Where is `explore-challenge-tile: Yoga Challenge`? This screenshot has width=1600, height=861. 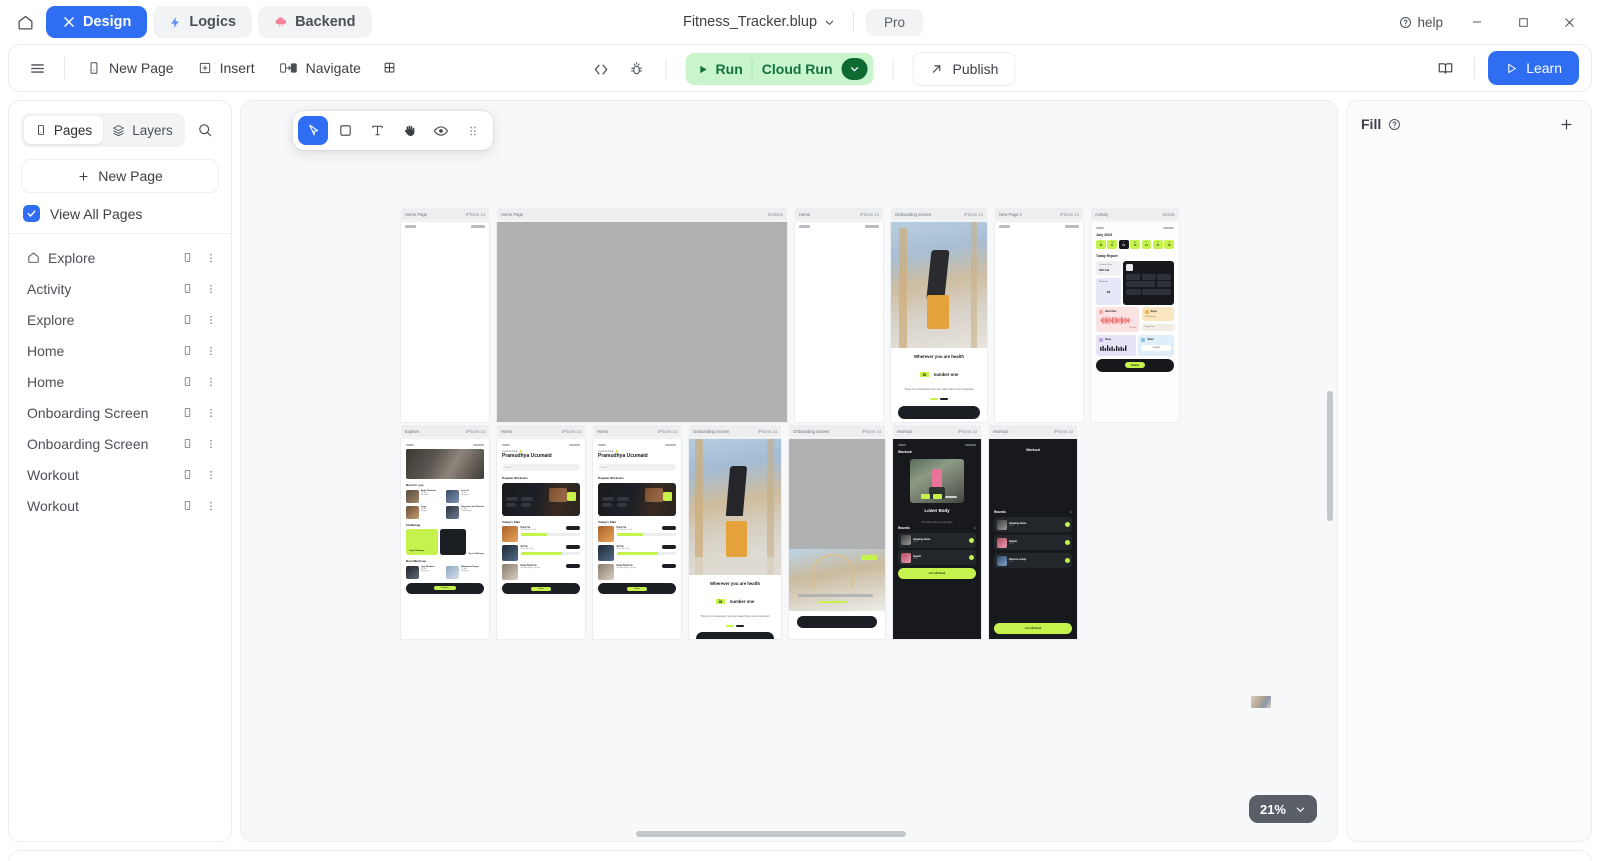 explore-challenge-tile: Yoga Challenge is located at coordinates (422, 542).